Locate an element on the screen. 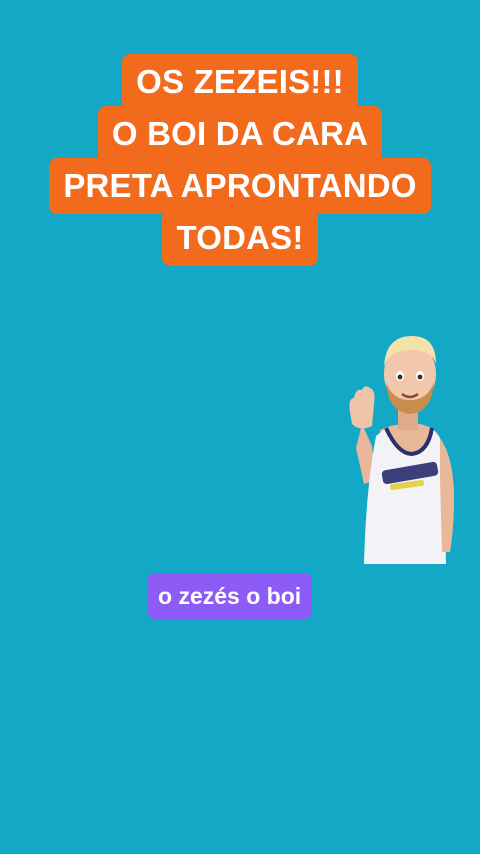 The image size is (480, 854). title-line-4: TODAS! is located at coordinates (240, 238).